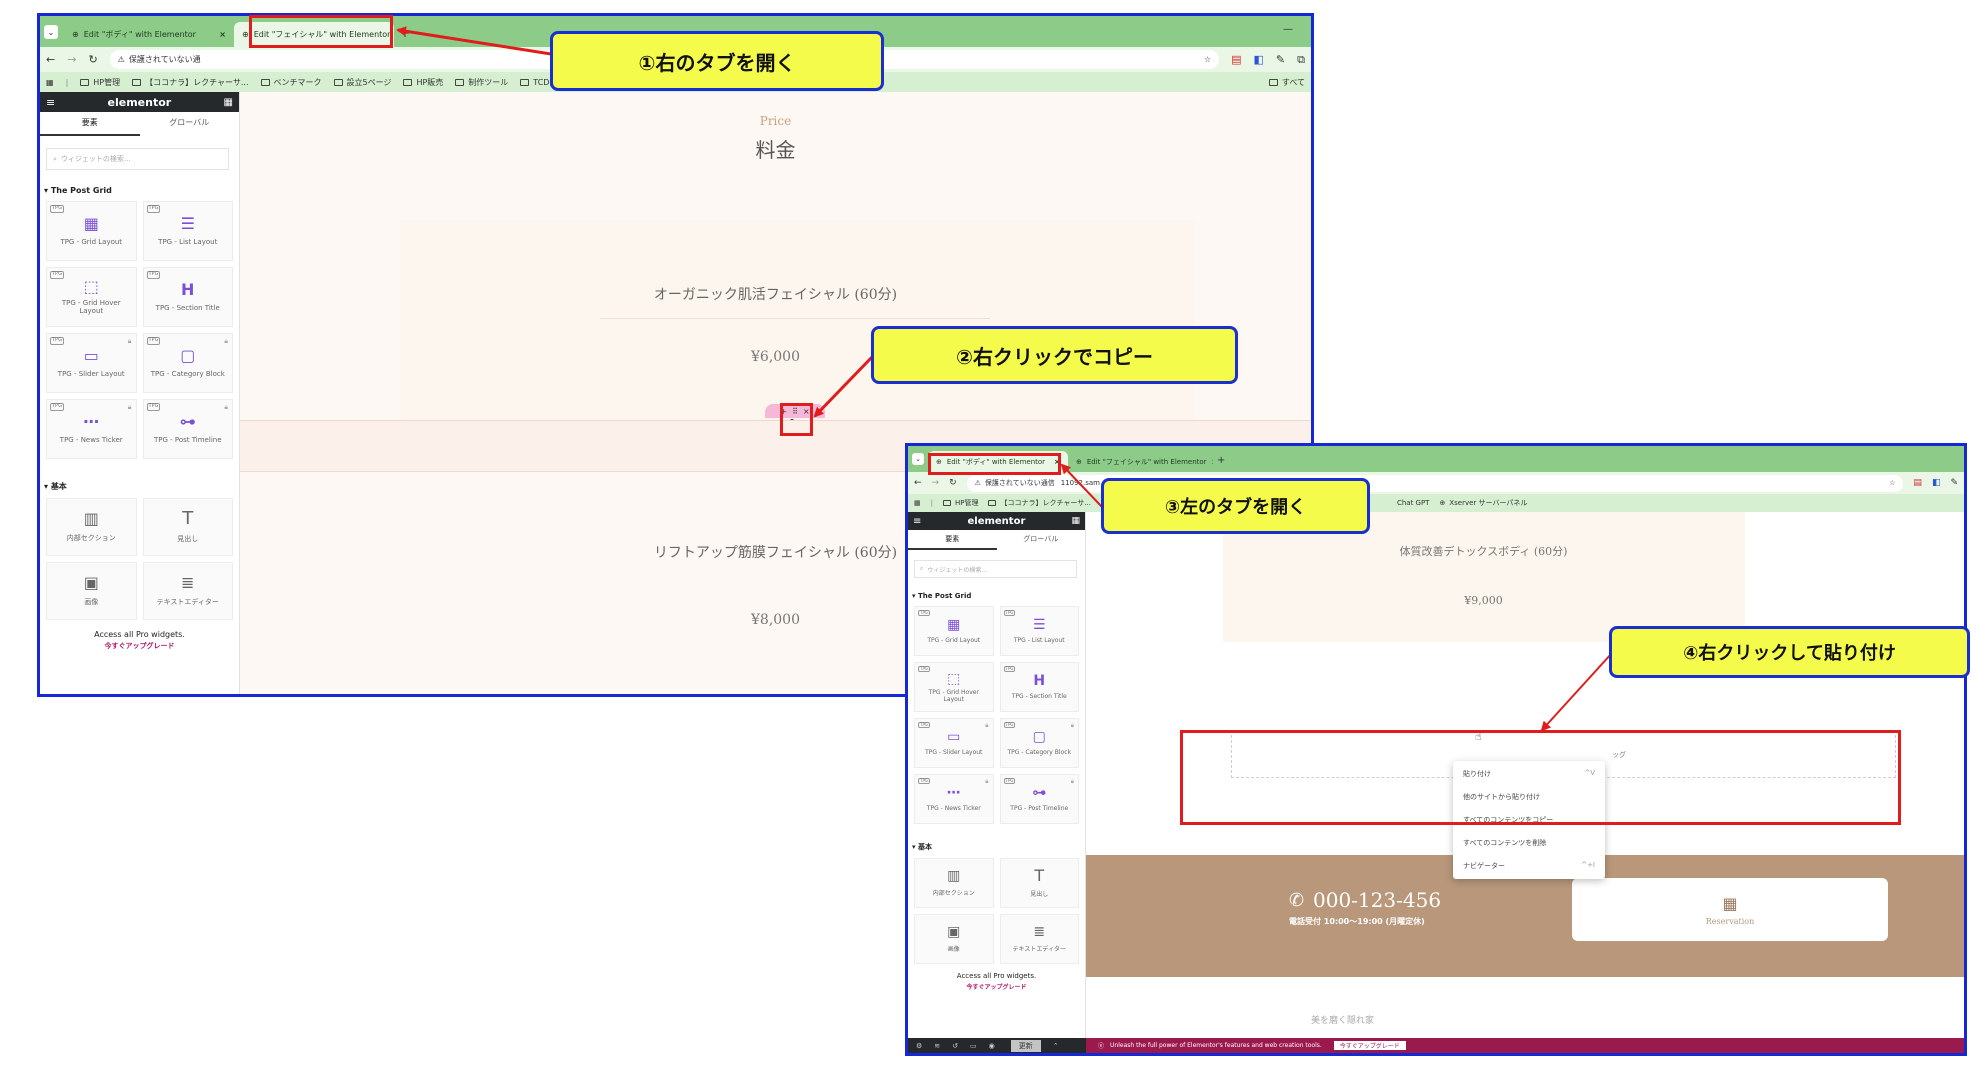 The image size is (1980, 1080). Describe the element at coordinates (1484, 866) in the screenshot. I see `menu-label: ナビゲーター` at that location.